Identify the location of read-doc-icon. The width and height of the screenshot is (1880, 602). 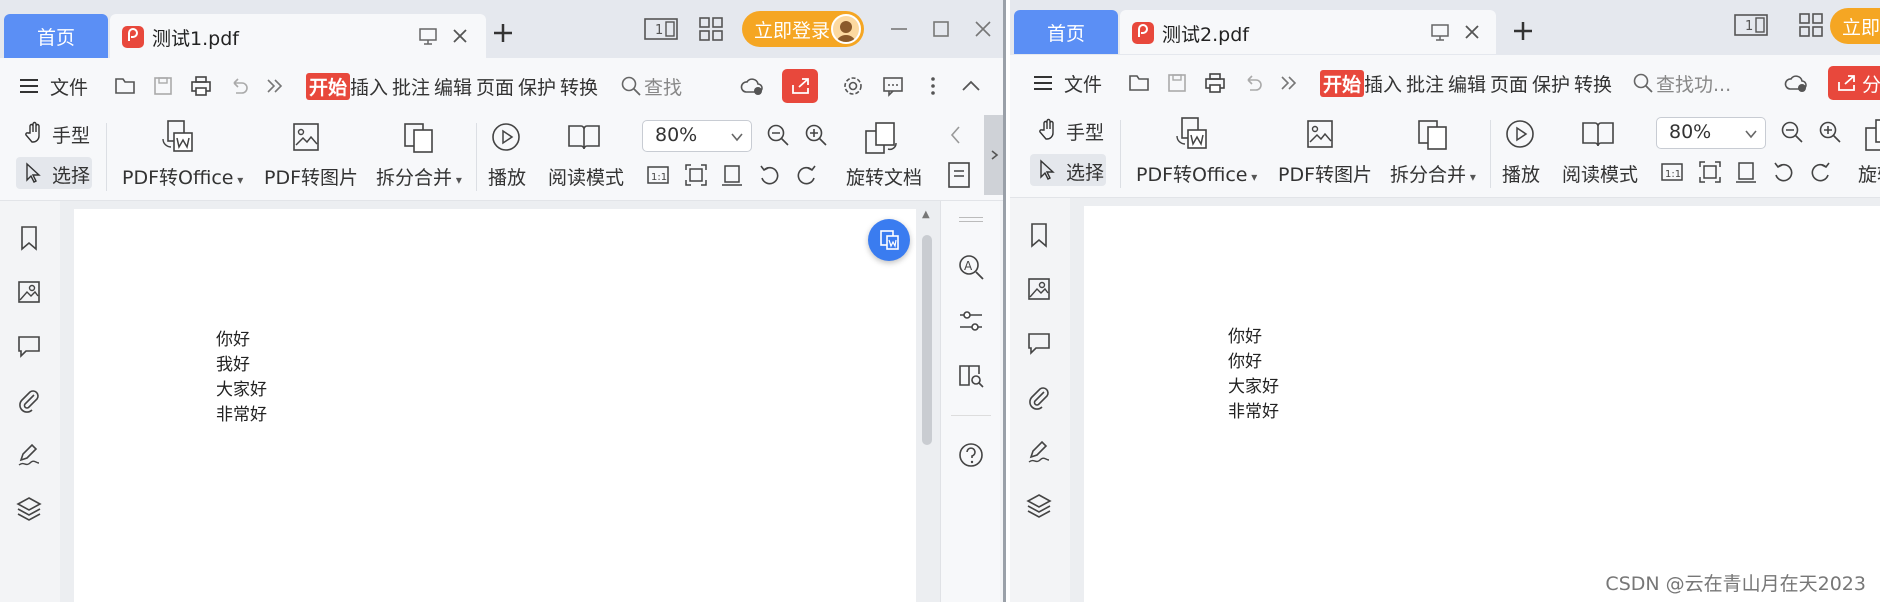
(971, 375).